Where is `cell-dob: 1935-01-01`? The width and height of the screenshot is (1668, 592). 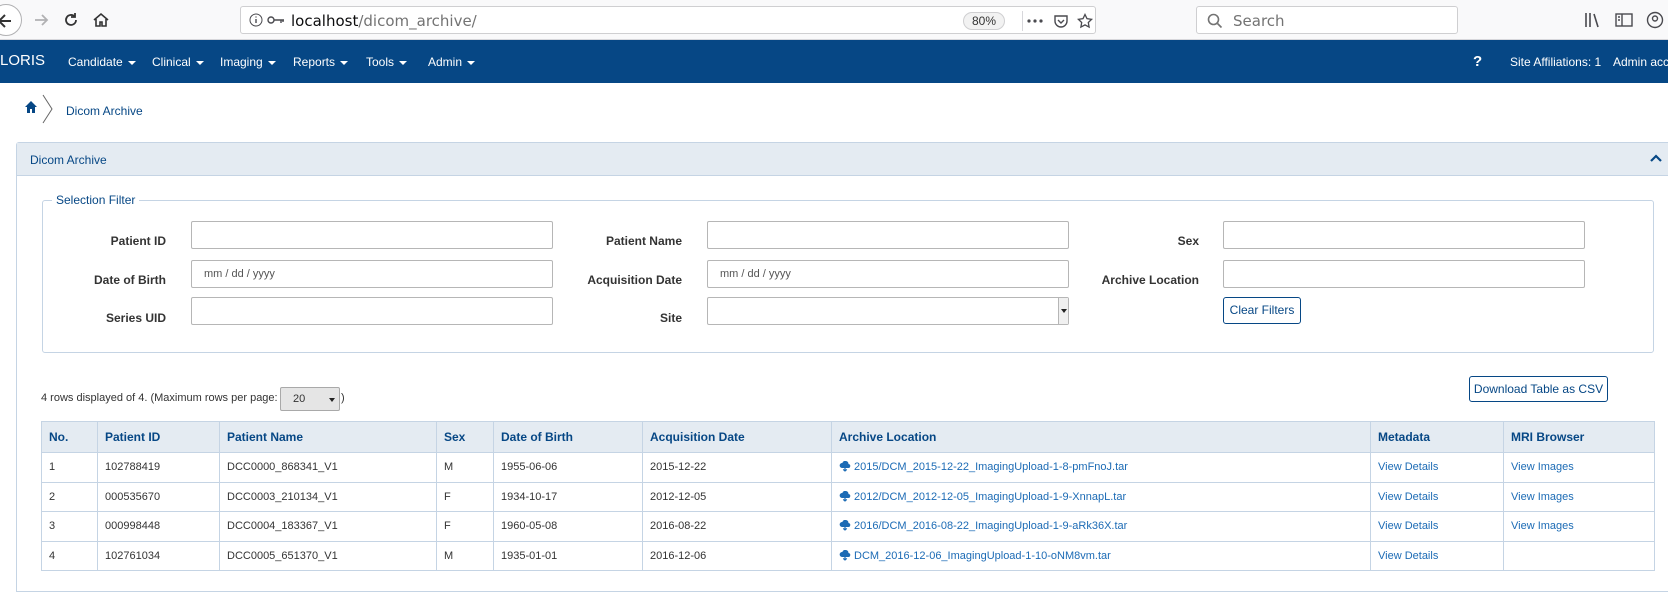 cell-dob: 1935-01-01 is located at coordinates (568, 555).